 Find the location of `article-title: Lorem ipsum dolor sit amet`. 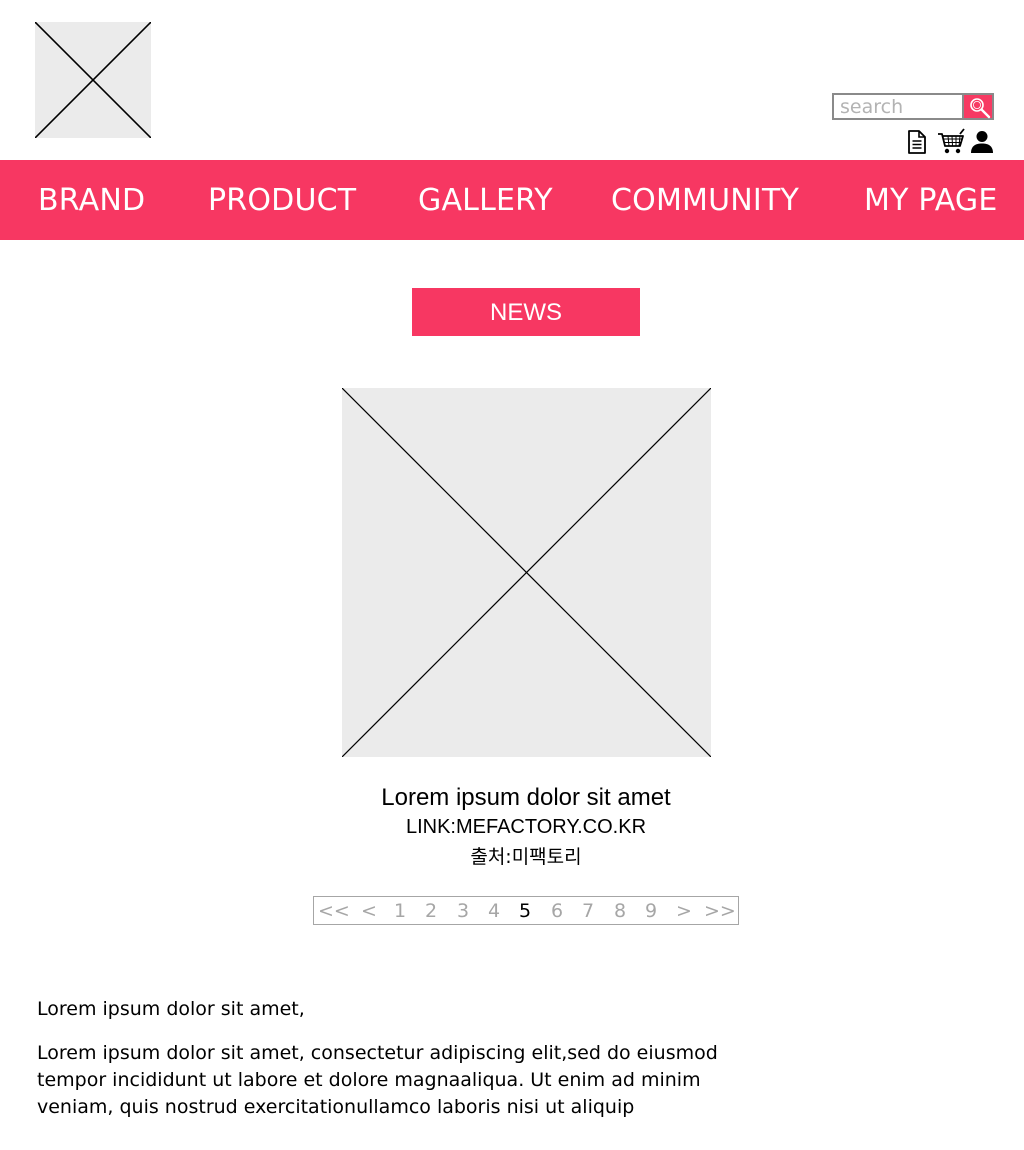

article-title: Lorem ipsum dolor sit amet is located at coordinates (526, 797).